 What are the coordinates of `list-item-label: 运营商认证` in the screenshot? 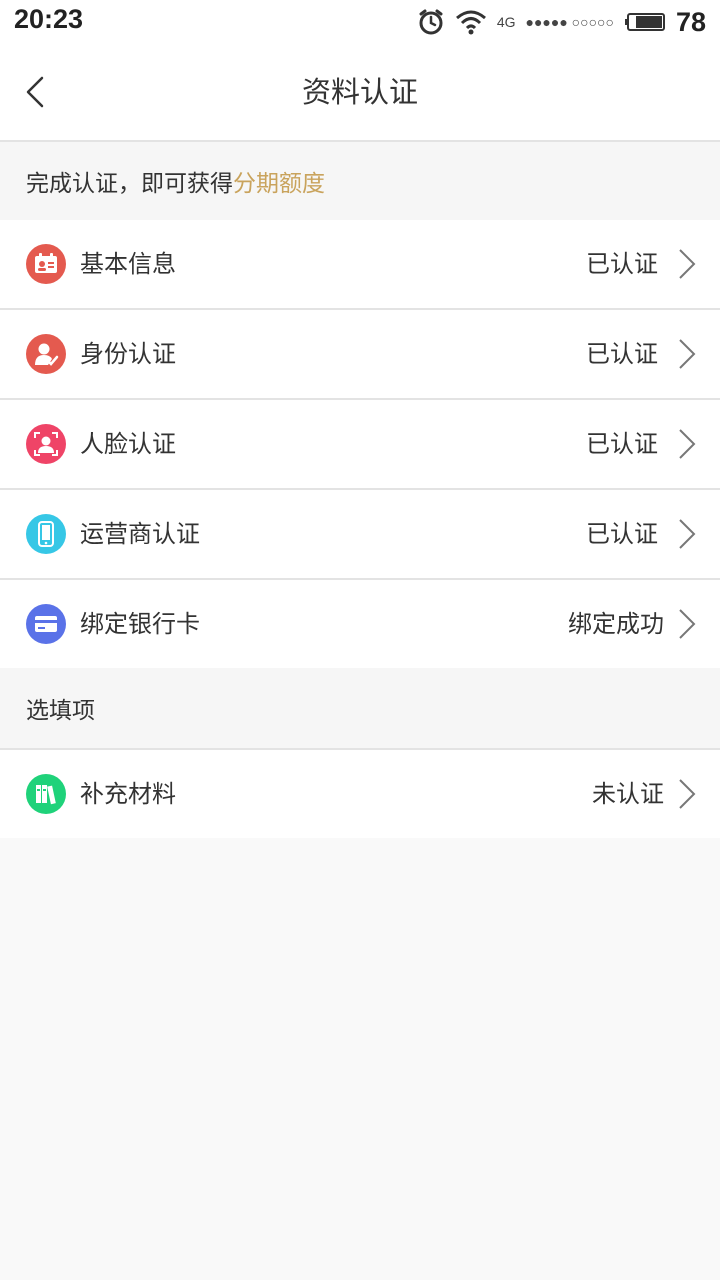 It's located at (140, 534).